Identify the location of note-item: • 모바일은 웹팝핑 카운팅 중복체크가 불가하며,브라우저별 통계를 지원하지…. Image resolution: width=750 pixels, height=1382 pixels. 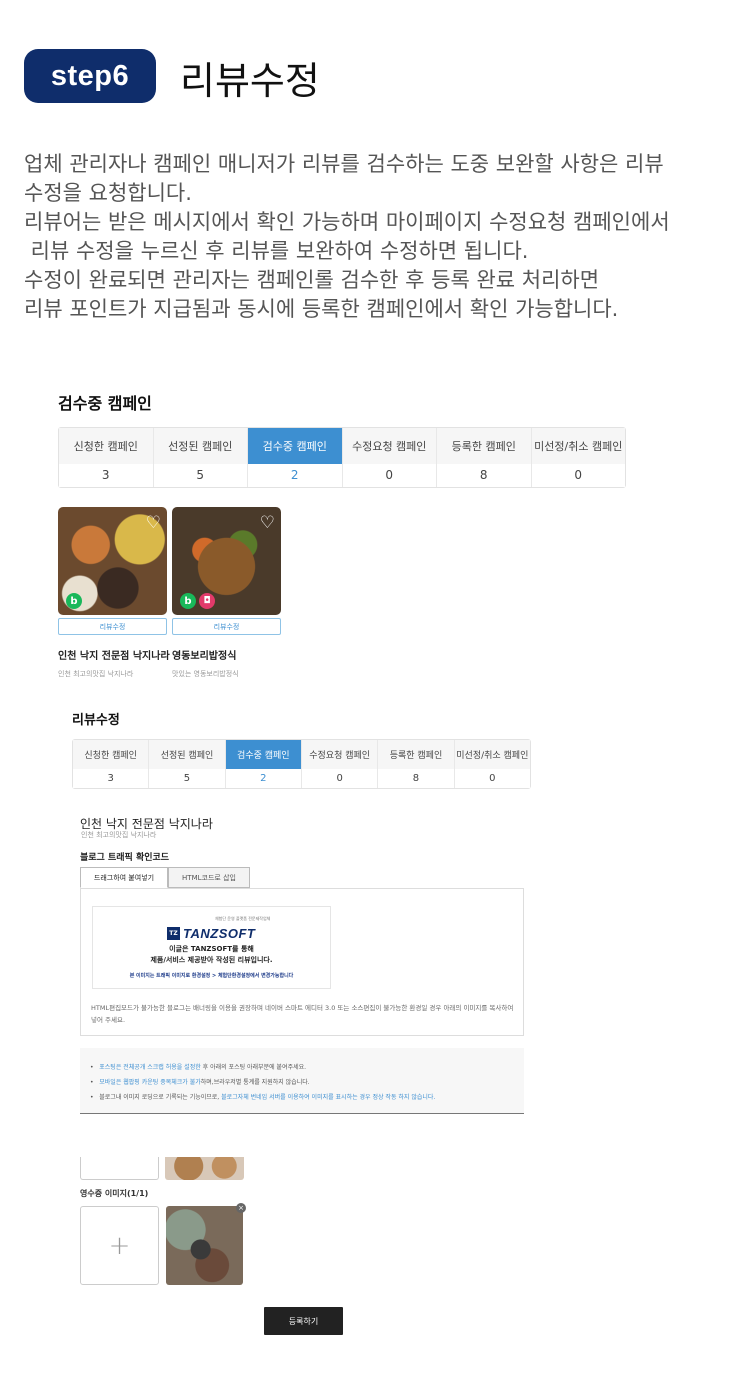
(200, 1082).